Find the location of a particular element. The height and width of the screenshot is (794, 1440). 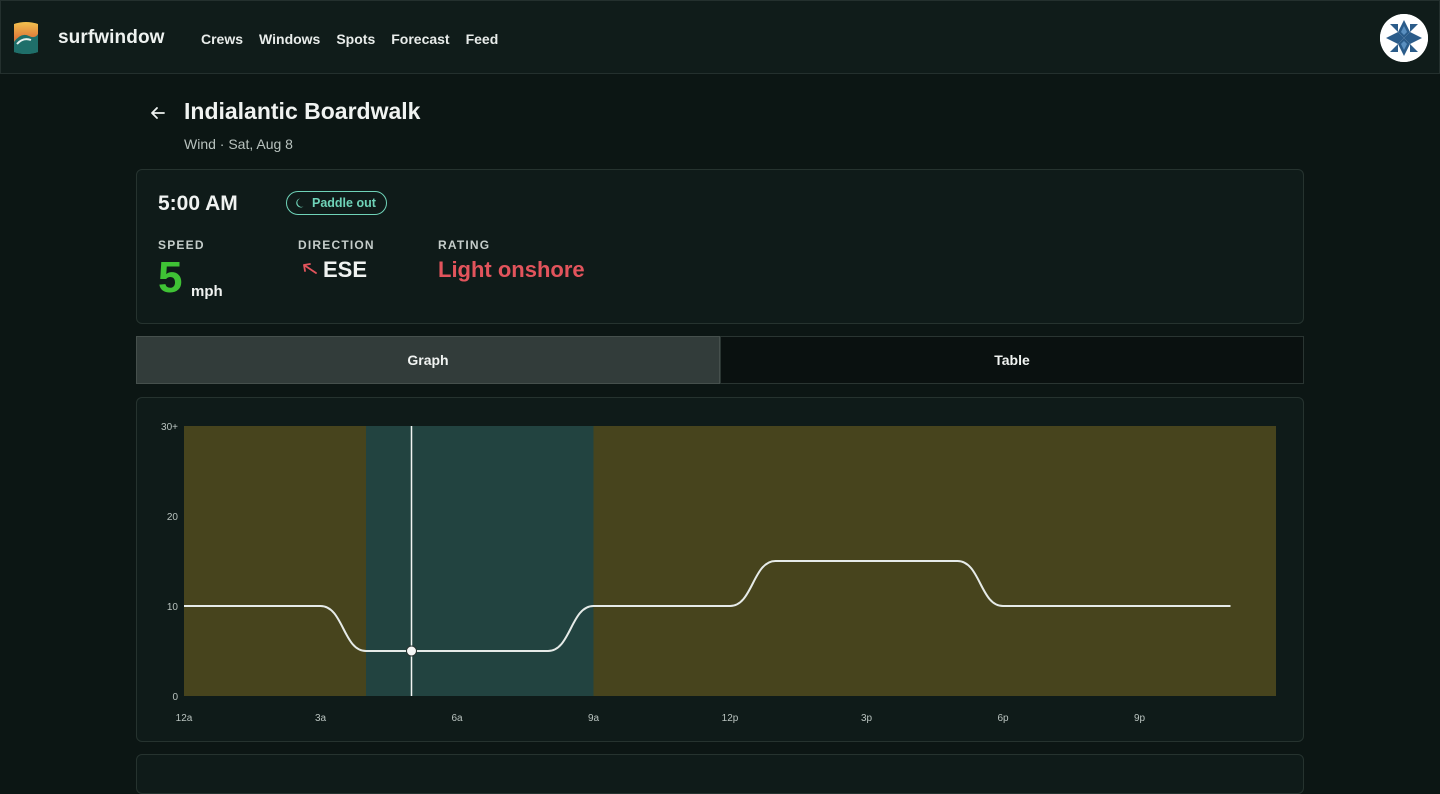

main-nav: Crews Windows Spots Forecast Feed is located at coordinates (349, 39).